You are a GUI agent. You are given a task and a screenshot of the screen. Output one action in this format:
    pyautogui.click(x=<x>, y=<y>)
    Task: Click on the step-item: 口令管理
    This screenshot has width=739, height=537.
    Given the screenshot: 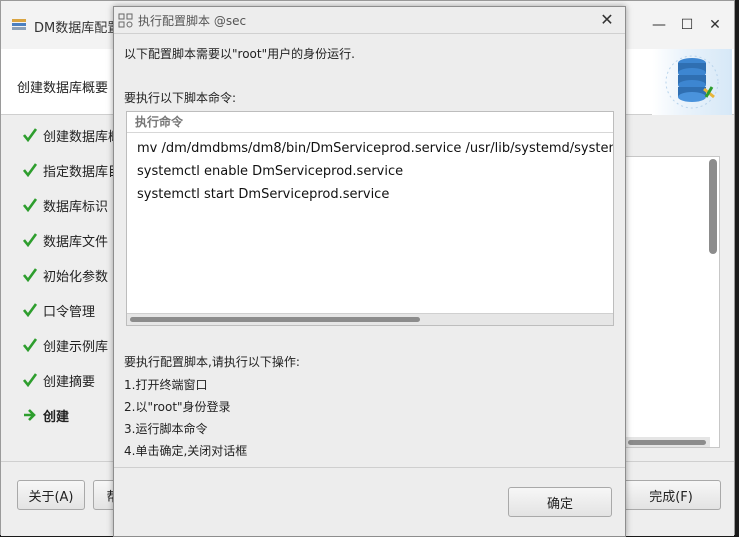 What is the action you would take?
    pyautogui.click(x=59, y=310)
    